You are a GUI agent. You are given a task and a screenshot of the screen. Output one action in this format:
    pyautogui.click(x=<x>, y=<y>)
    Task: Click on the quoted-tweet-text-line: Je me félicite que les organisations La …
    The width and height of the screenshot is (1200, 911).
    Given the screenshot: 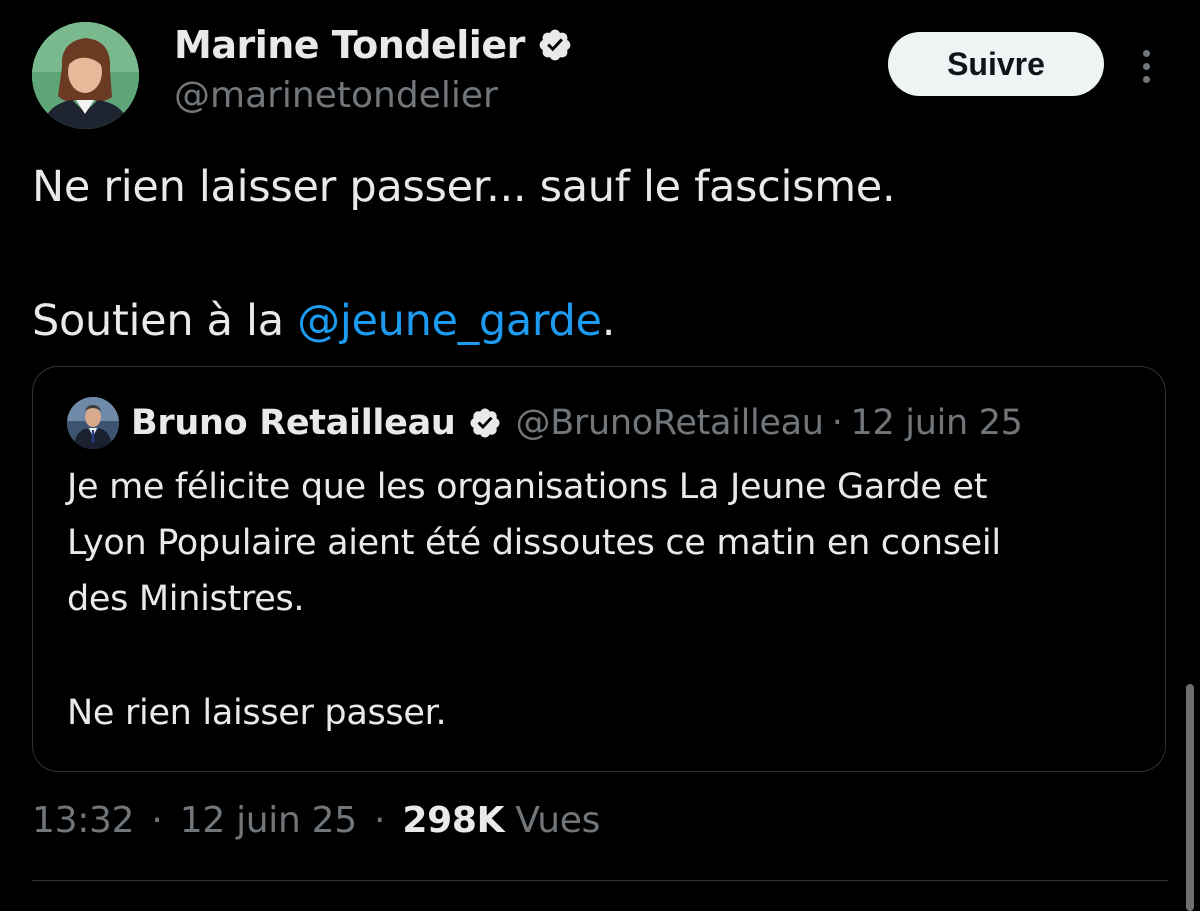 What is the action you would take?
    pyautogui.click(x=527, y=487)
    